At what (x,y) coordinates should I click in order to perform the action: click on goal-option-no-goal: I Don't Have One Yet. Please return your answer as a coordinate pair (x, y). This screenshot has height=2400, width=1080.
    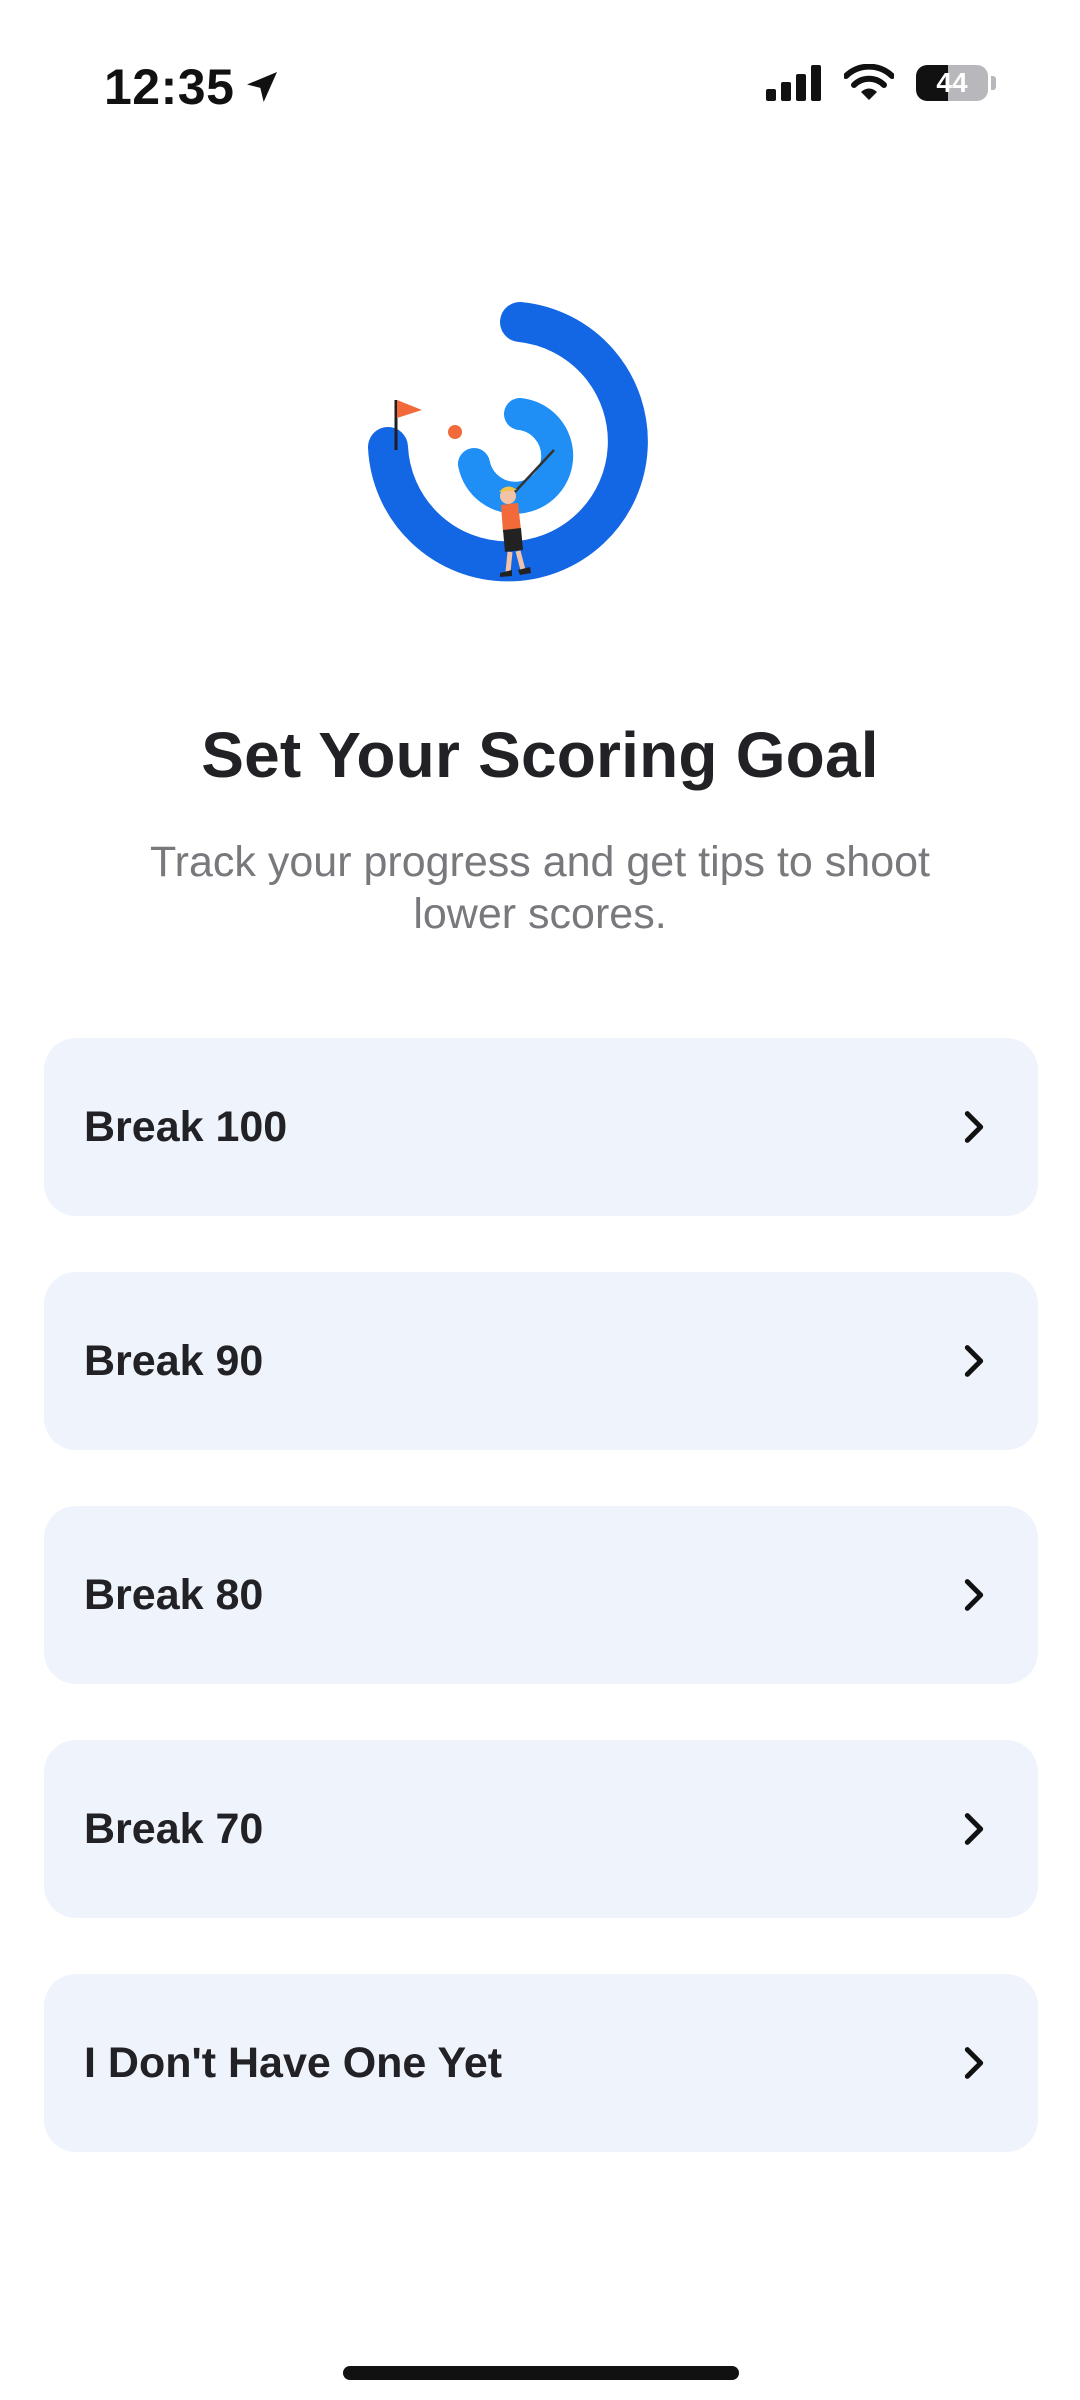
    Looking at the image, I should click on (541, 2063).